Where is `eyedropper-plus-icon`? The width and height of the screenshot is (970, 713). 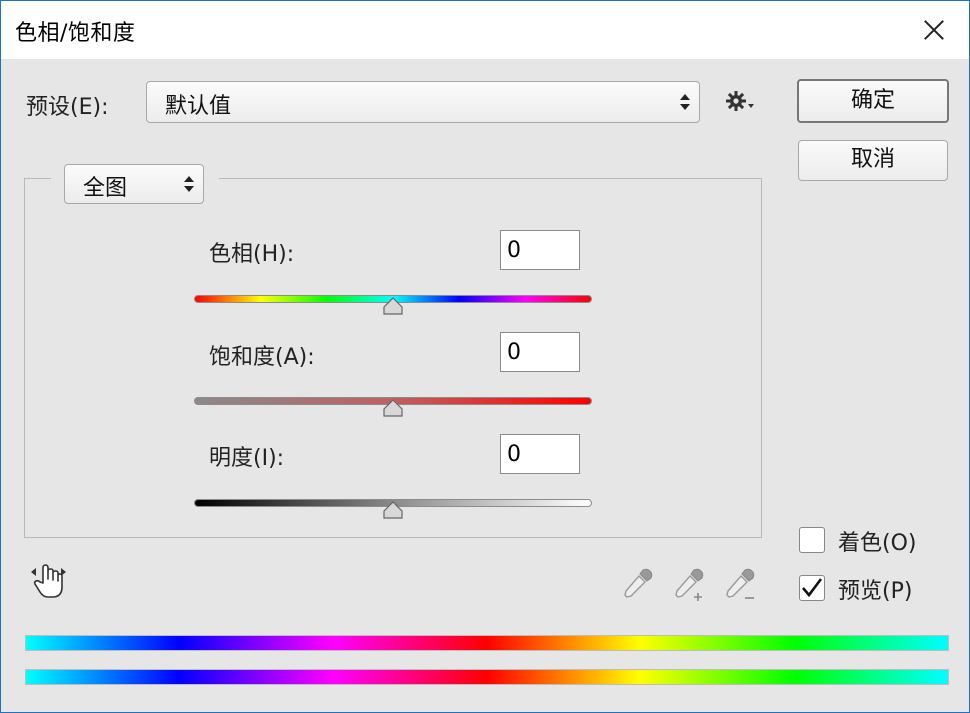 eyedropper-plus-icon is located at coordinates (690, 585).